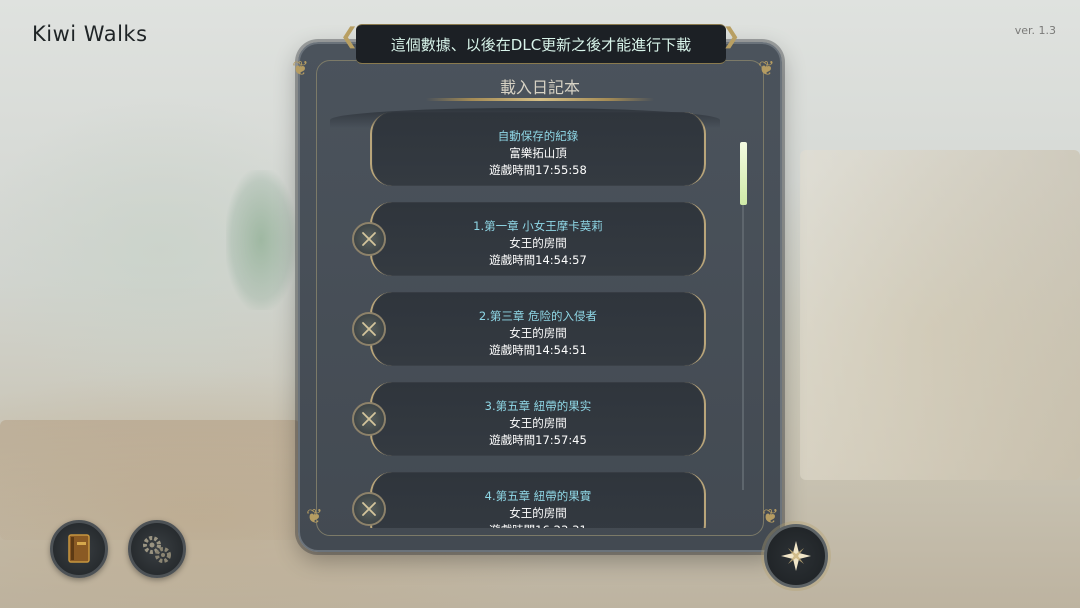  What do you see at coordinates (538, 136) in the screenshot?
I see `save-chapter: 自動保存的紀錄` at bounding box center [538, 136].